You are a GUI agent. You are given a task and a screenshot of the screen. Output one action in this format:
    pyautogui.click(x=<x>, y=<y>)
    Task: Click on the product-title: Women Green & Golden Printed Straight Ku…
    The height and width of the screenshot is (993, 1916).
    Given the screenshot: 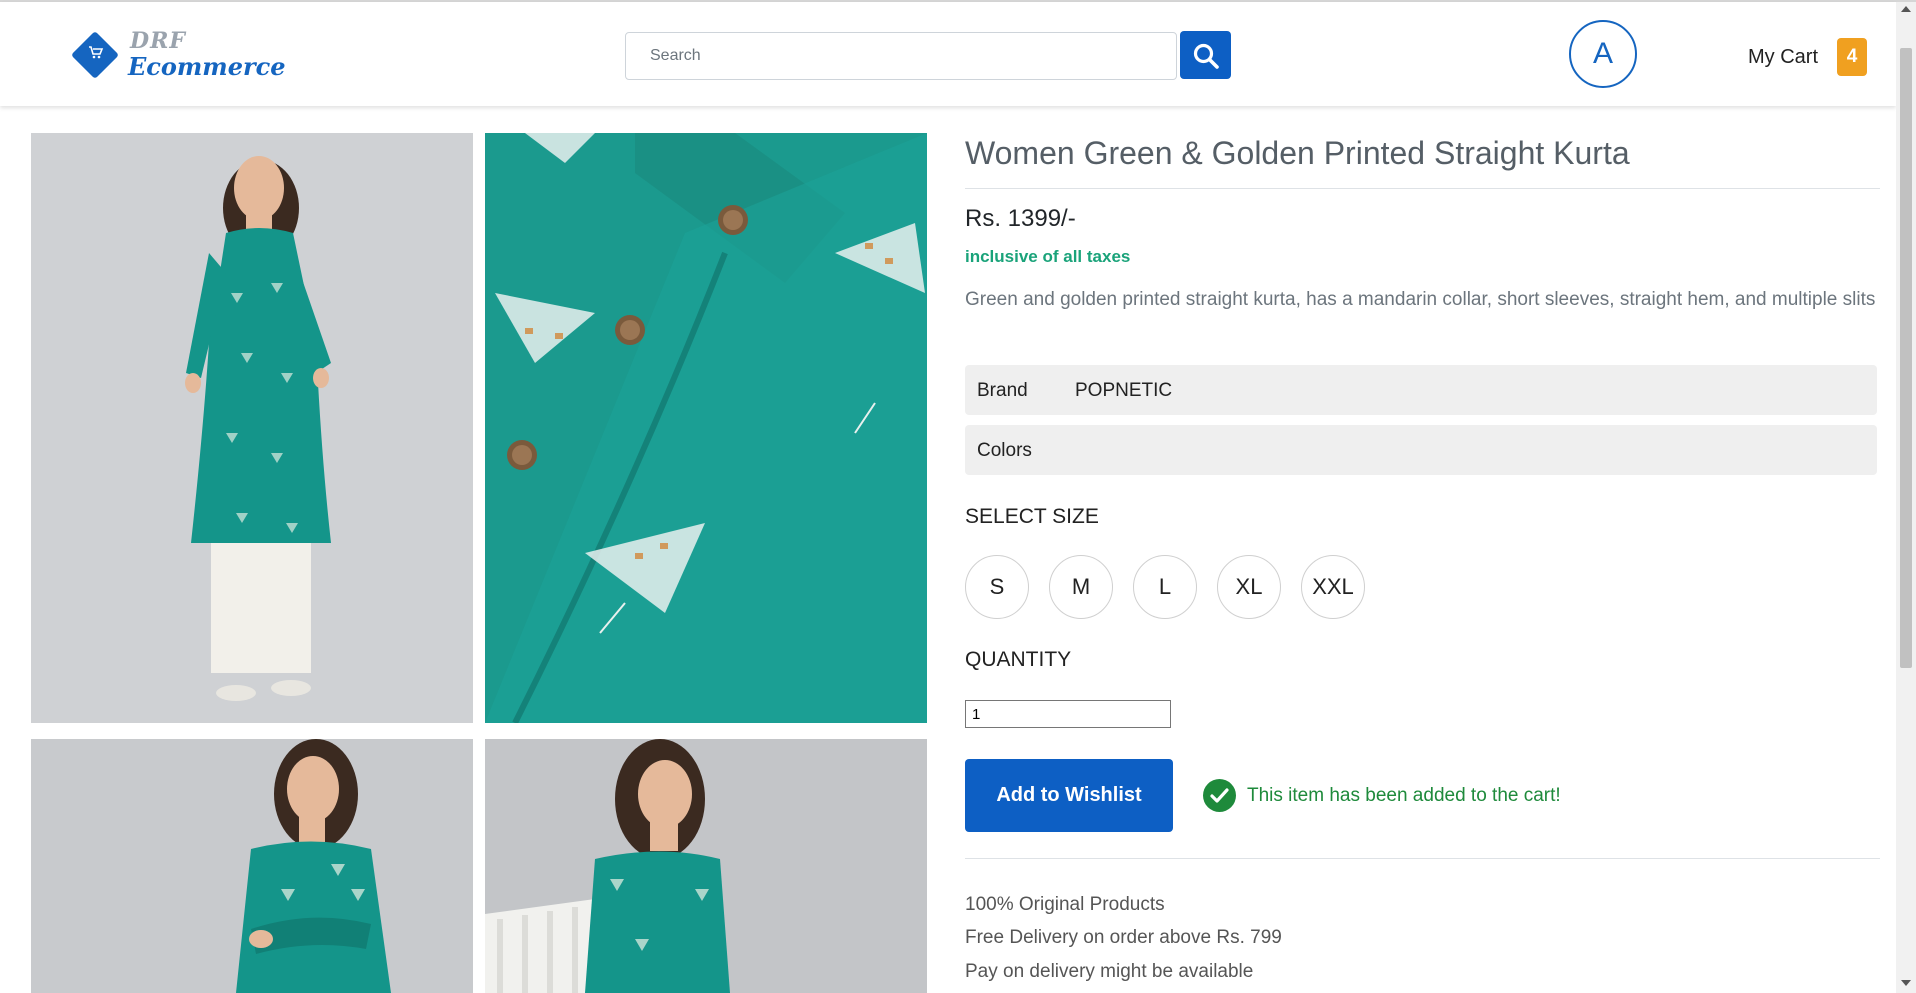 What is the action you would take?
    pyautogui.click(x=1297, y=153)
    